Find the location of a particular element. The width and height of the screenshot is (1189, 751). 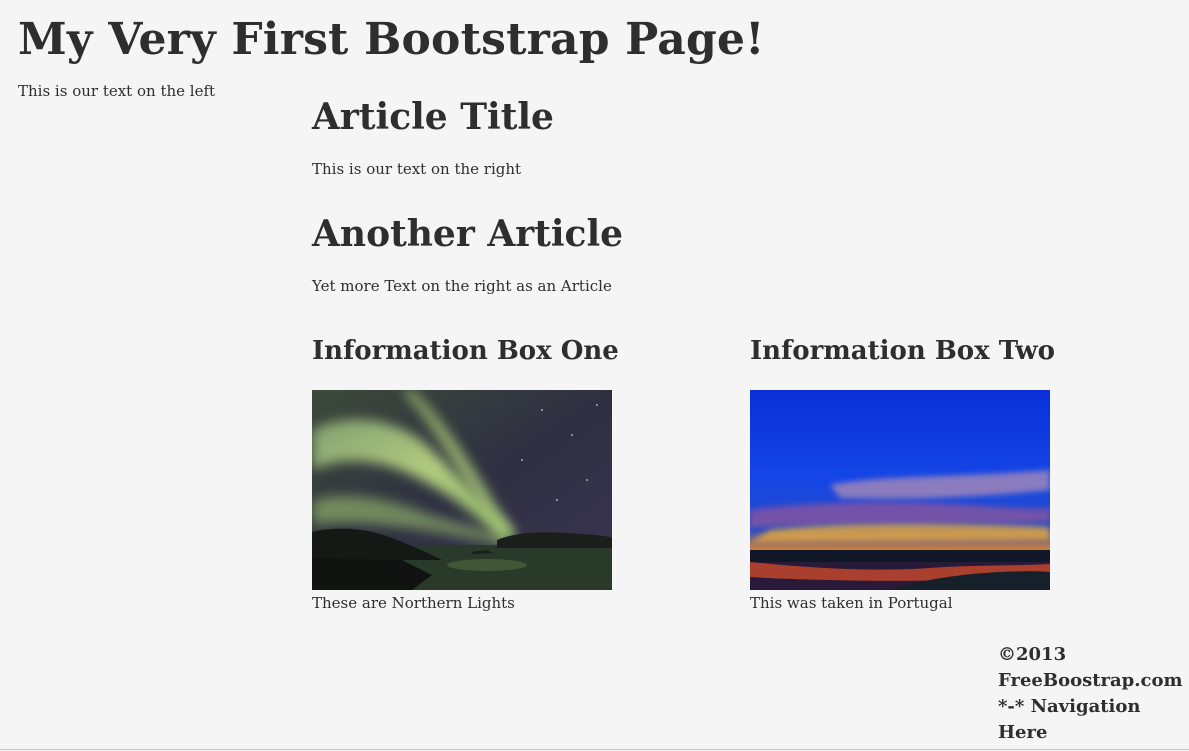

page-title: My Very First Bootstrap Page! is located at coordinates (391, 39).